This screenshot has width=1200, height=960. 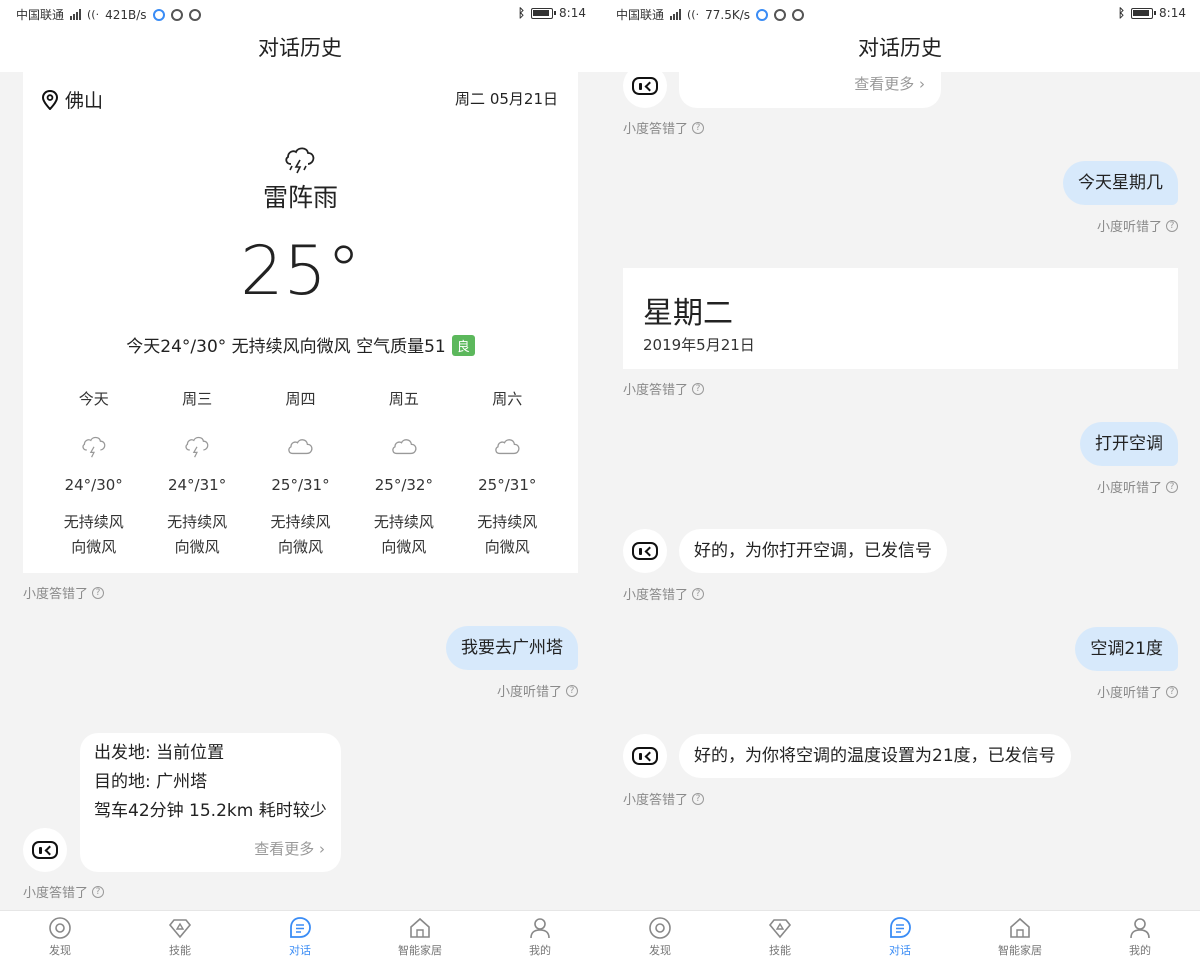 I want to click on sync-icon, so click(x=762, y=14).